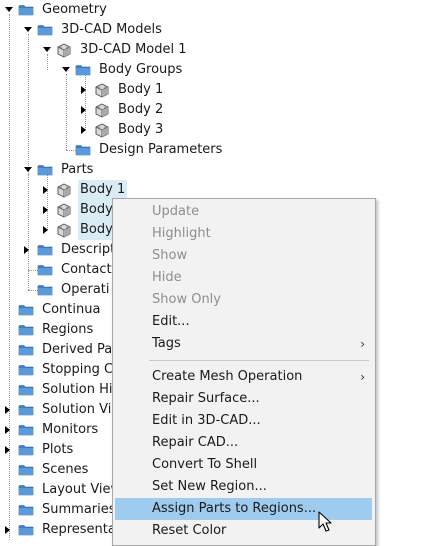  What do you see at coordinates (244, 377) in the screenshot?
I see `menu-item-create-mesh-operation: Create Mesh Operation ›` at bounding box center [244, 377].